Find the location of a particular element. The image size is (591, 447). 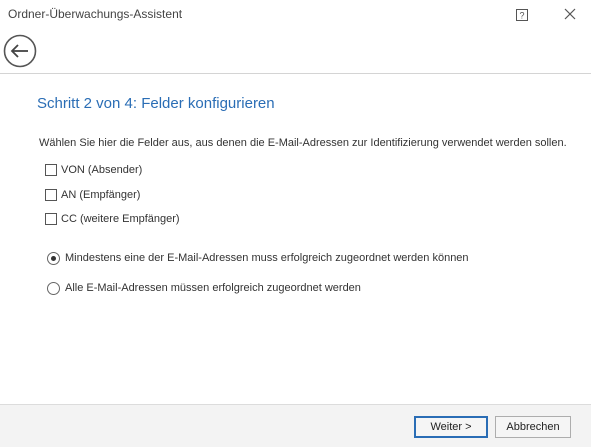

close-button is located at coordinates (570, 14).